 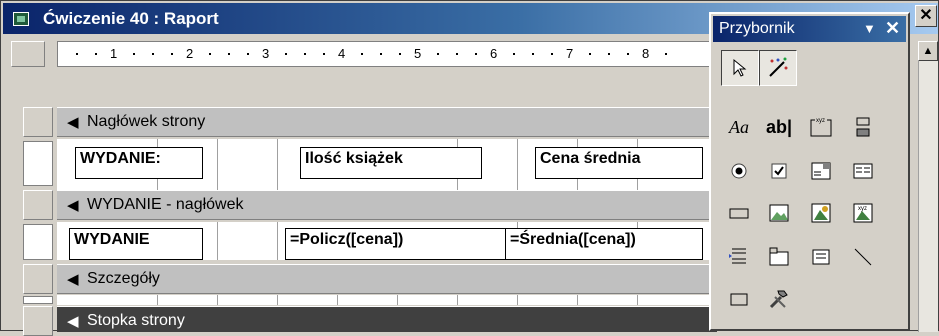 I want to click on tab-control-icon, so click(x=779, y=256).